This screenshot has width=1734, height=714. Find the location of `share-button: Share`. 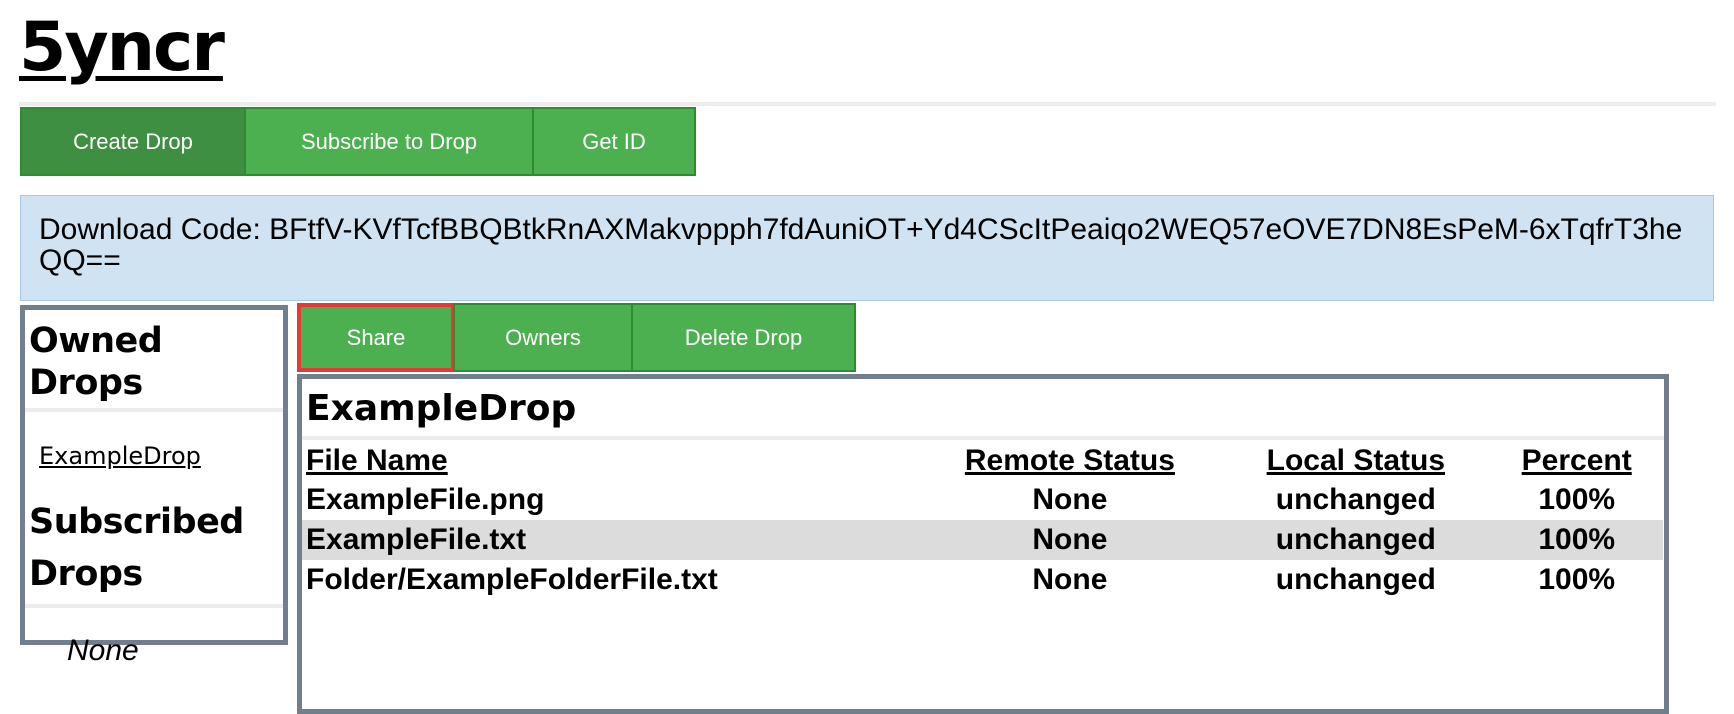

share-button: Share is located at coordinates (376, 337).